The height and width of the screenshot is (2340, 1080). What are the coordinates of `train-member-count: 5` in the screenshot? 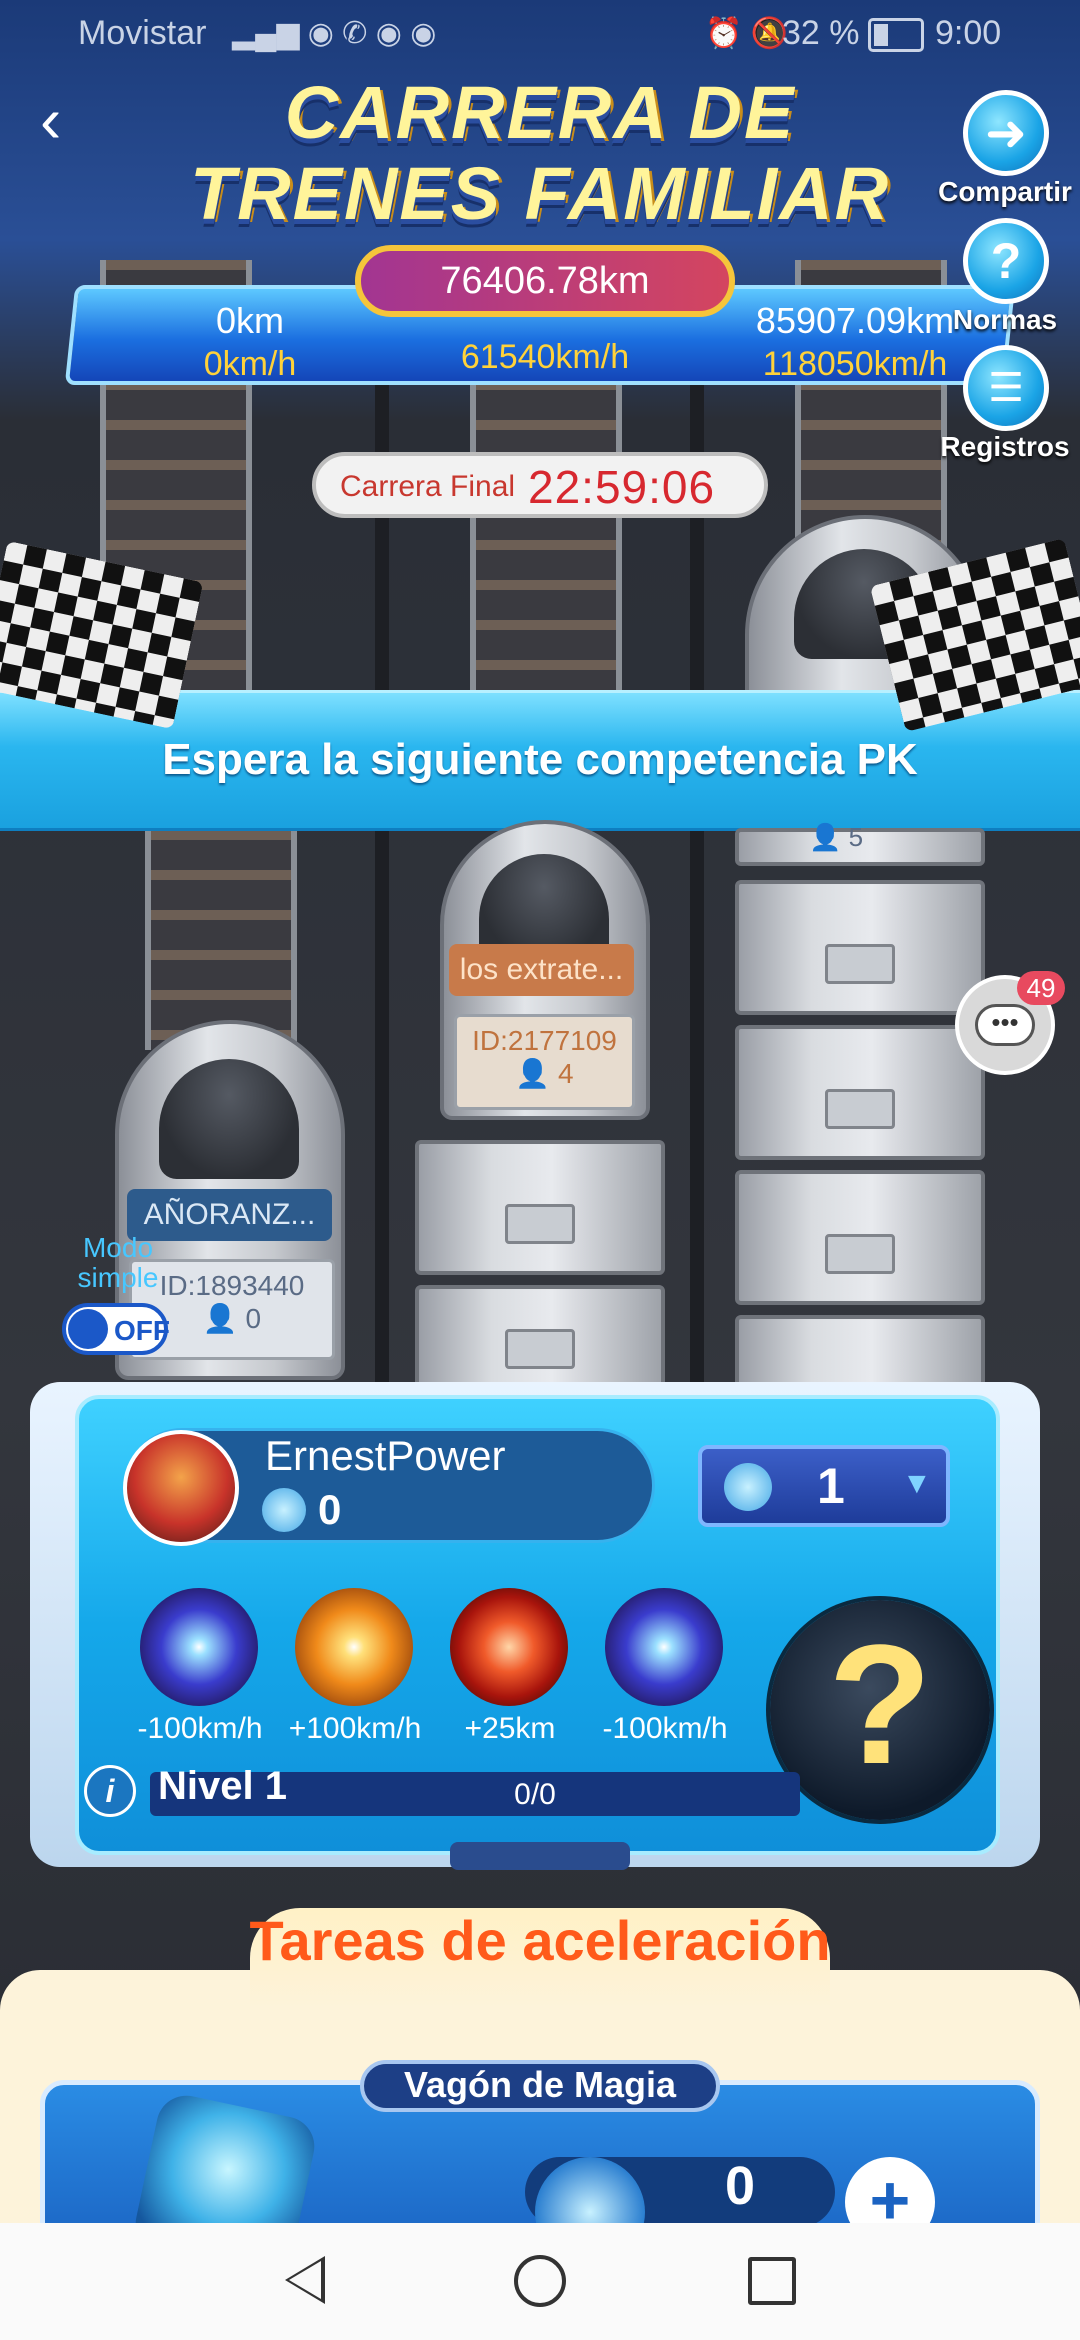 It's located at (856, 837).